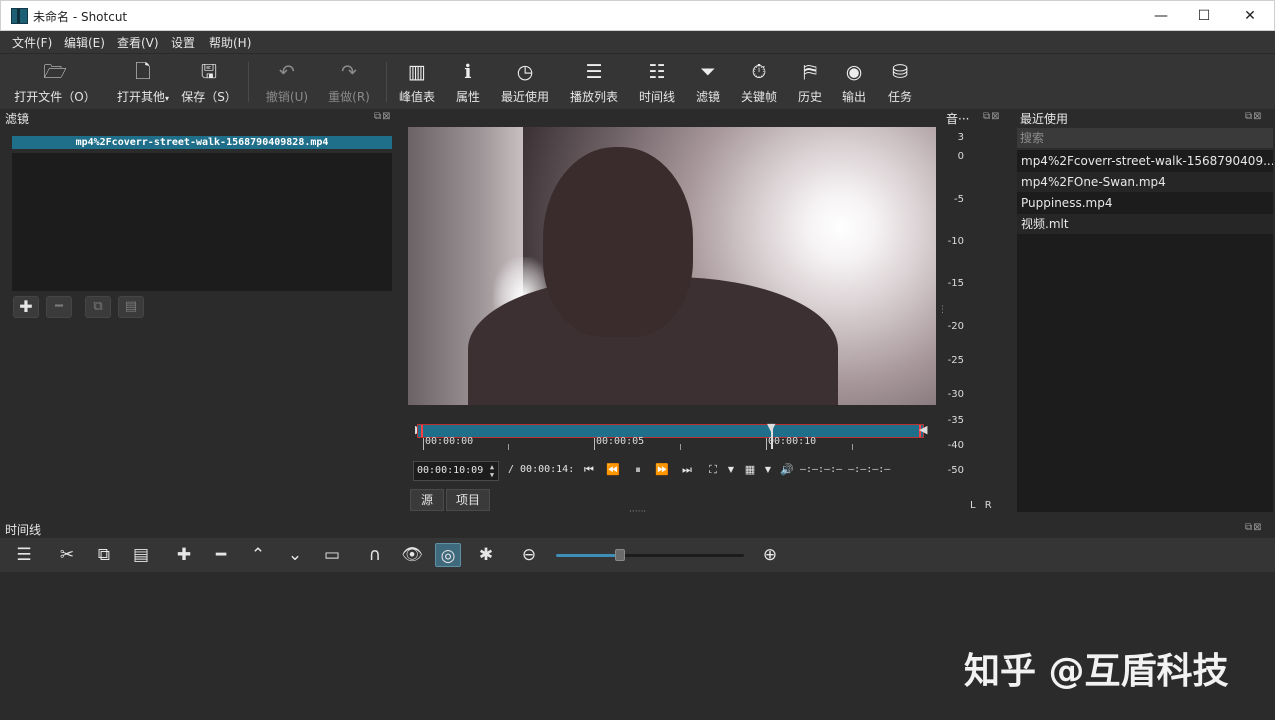  I want to click on add-filter-button: ✚, so click(26, 307).